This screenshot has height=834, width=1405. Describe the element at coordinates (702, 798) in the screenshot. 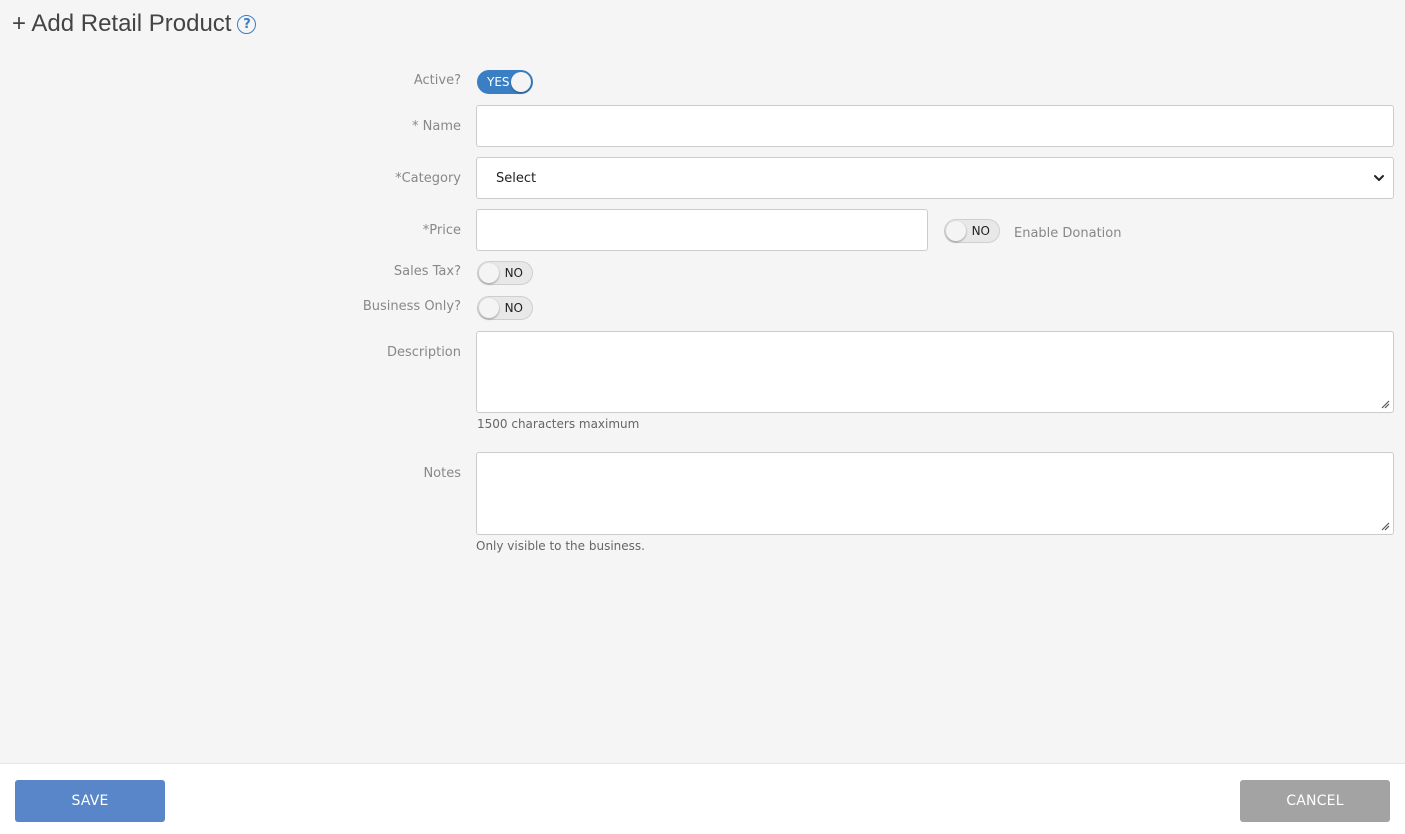

I see `footer-bar: SAVE CANCEL` at that location.